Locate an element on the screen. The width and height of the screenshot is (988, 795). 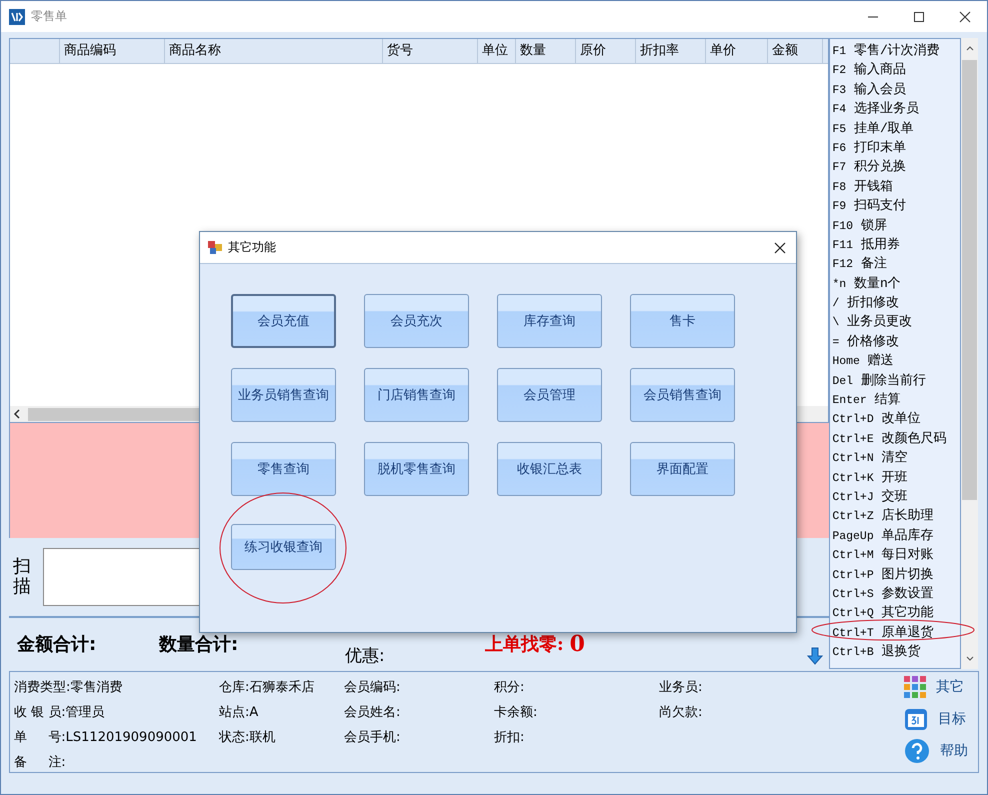
shortcut-item: Ctrl+E 改颜色尺码 is located at coordinates (896, 438).